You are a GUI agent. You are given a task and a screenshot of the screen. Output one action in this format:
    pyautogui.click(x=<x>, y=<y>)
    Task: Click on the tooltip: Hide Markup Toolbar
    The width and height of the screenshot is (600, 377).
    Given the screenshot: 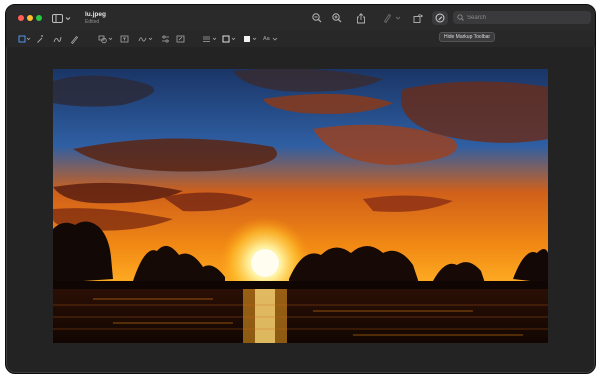 What is the action you would take?
    pyautogui.click(x=467, y=37)
    